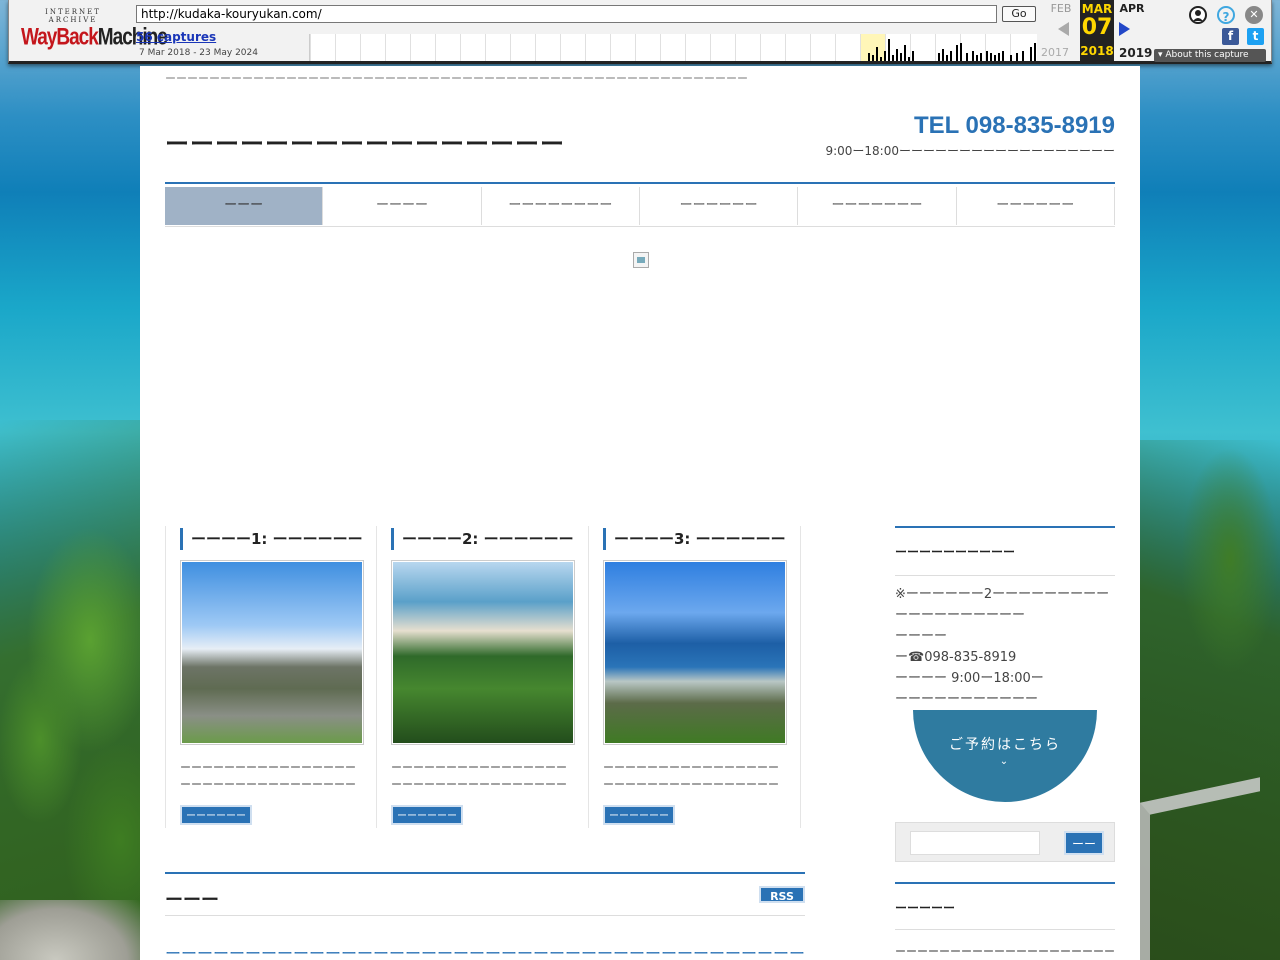 Image resolution: width=1280 pixels, height=960 pixels. I want to click on contact-line: ーーーー, so click(921, 636).